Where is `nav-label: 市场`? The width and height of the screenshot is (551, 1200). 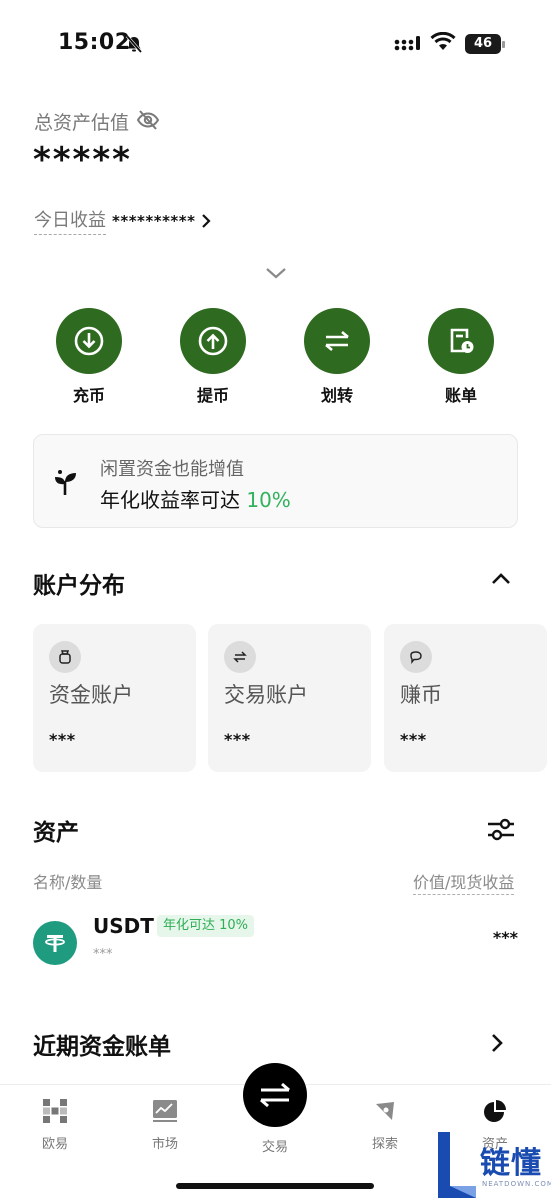 nav-label: 市场 is located at coordinates (164, 1144).